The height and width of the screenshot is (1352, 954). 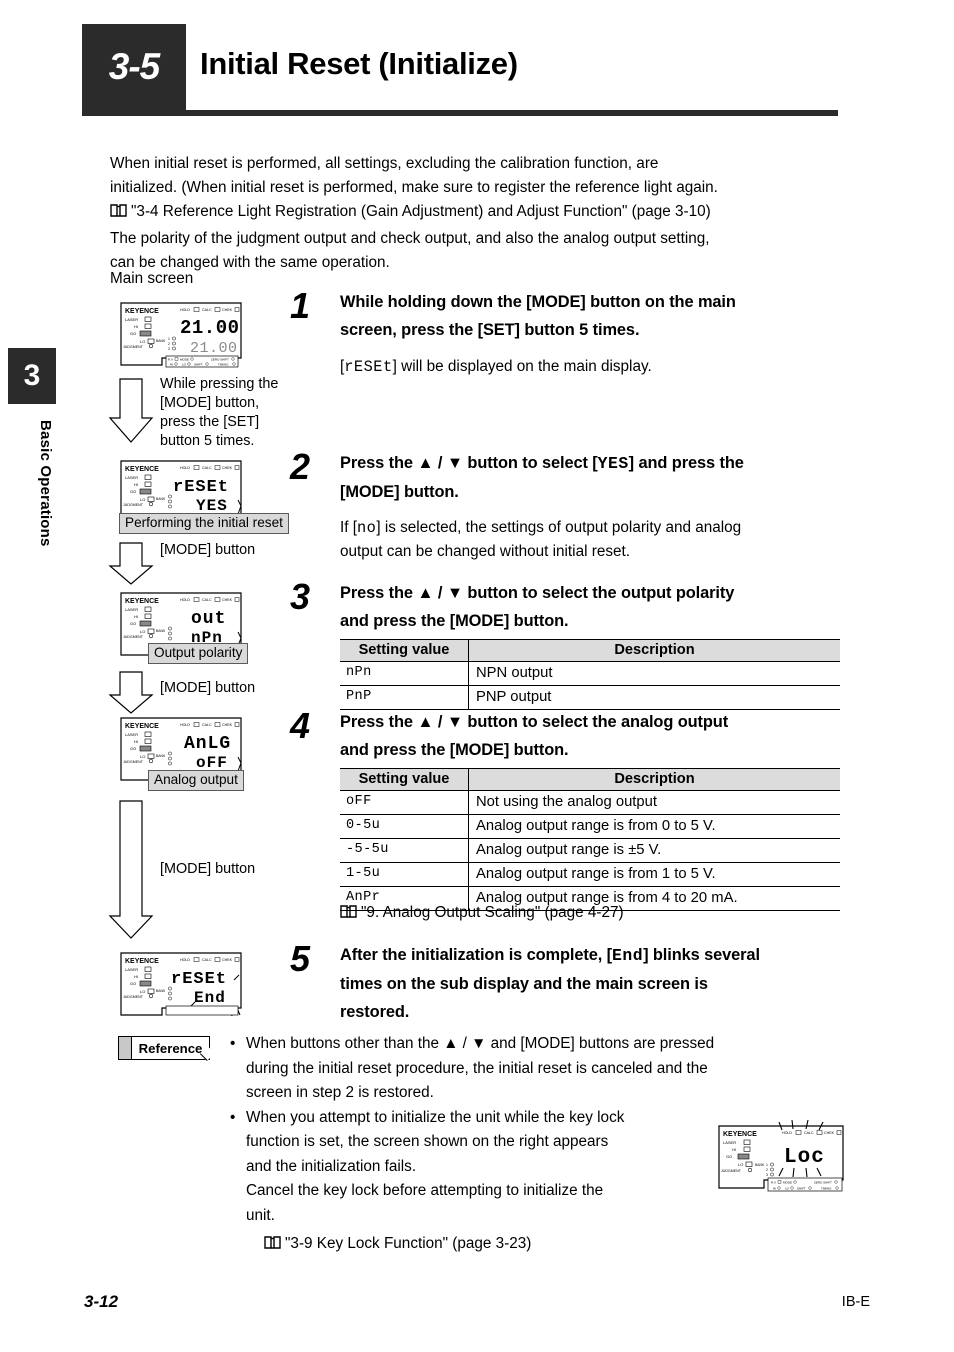 What do you see at coordinates (404, 874) in the screenshot?
I see `table-cell-value: 1-5u` at bounding box center [404, 874].